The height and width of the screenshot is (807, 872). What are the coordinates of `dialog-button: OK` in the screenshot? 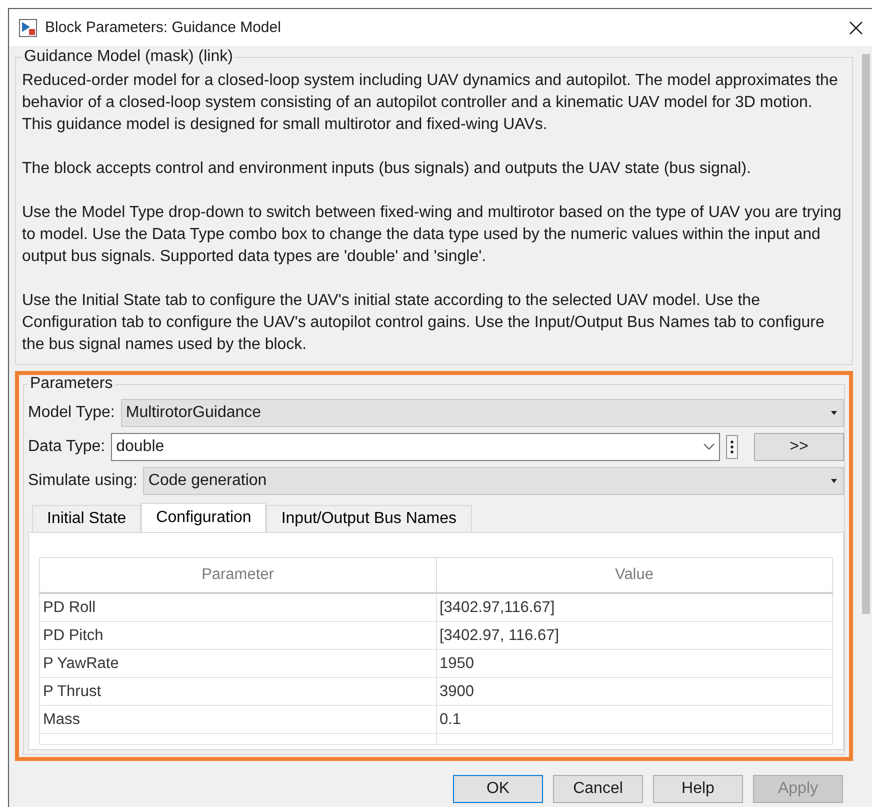 It's located at (498, 789).